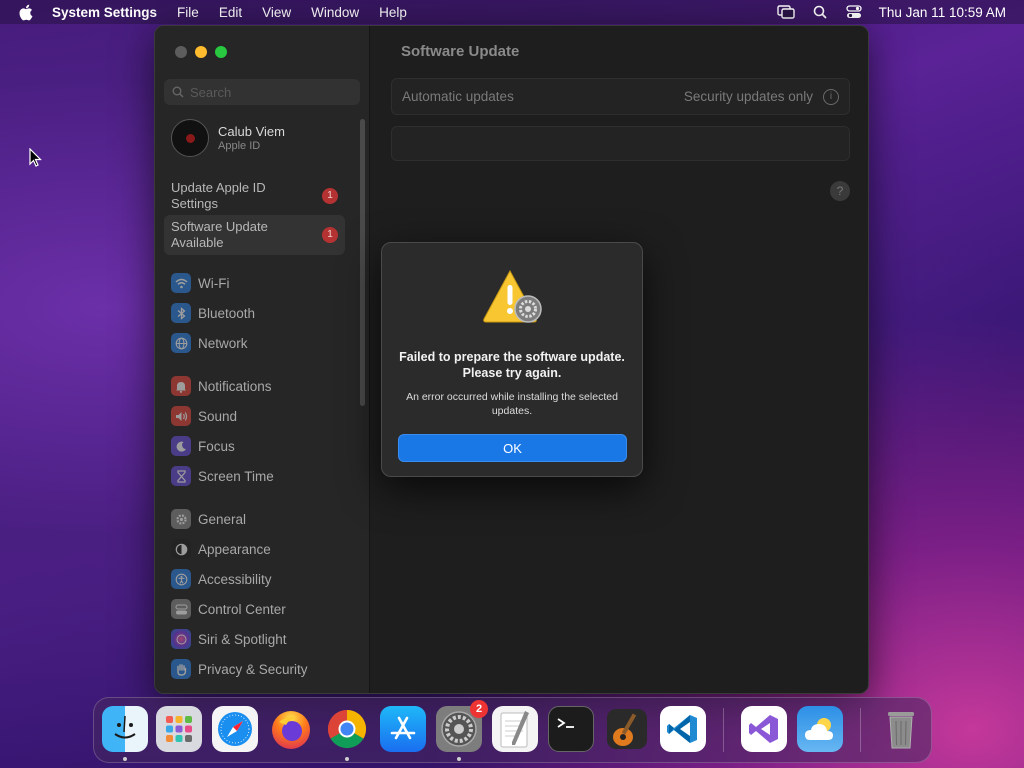 The image size is (1024, 768). I want to click on sidebar-item-screen-time: Screen Time, so click(222, 476).